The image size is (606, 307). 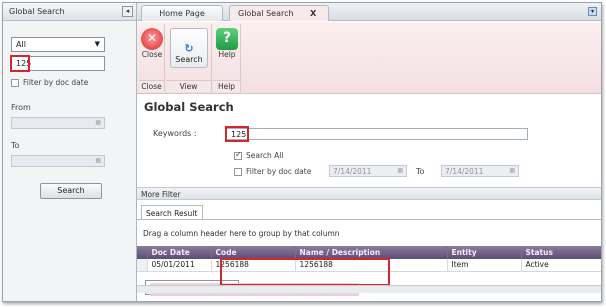 I want to click on left-to-date-field: ▦, so click(x=58, y=161).